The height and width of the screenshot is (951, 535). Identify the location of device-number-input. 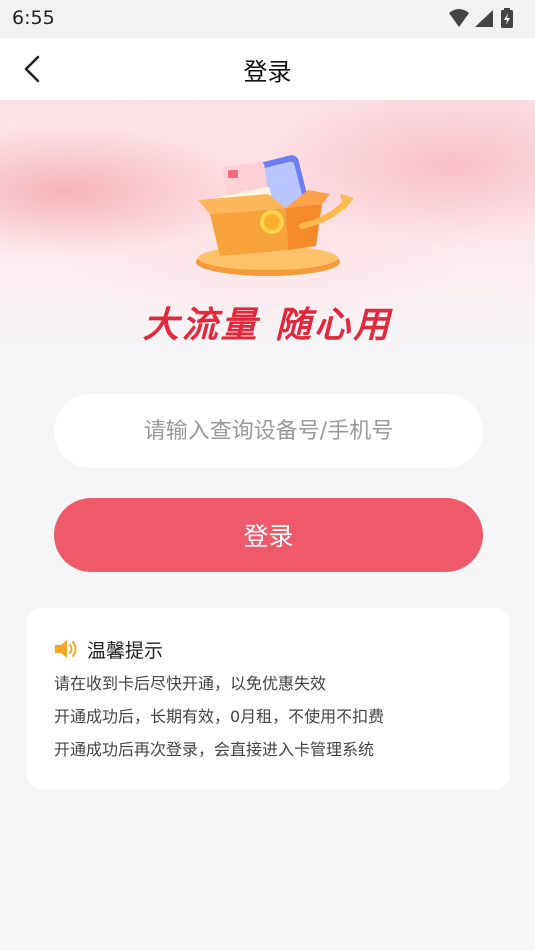
(268, 431).